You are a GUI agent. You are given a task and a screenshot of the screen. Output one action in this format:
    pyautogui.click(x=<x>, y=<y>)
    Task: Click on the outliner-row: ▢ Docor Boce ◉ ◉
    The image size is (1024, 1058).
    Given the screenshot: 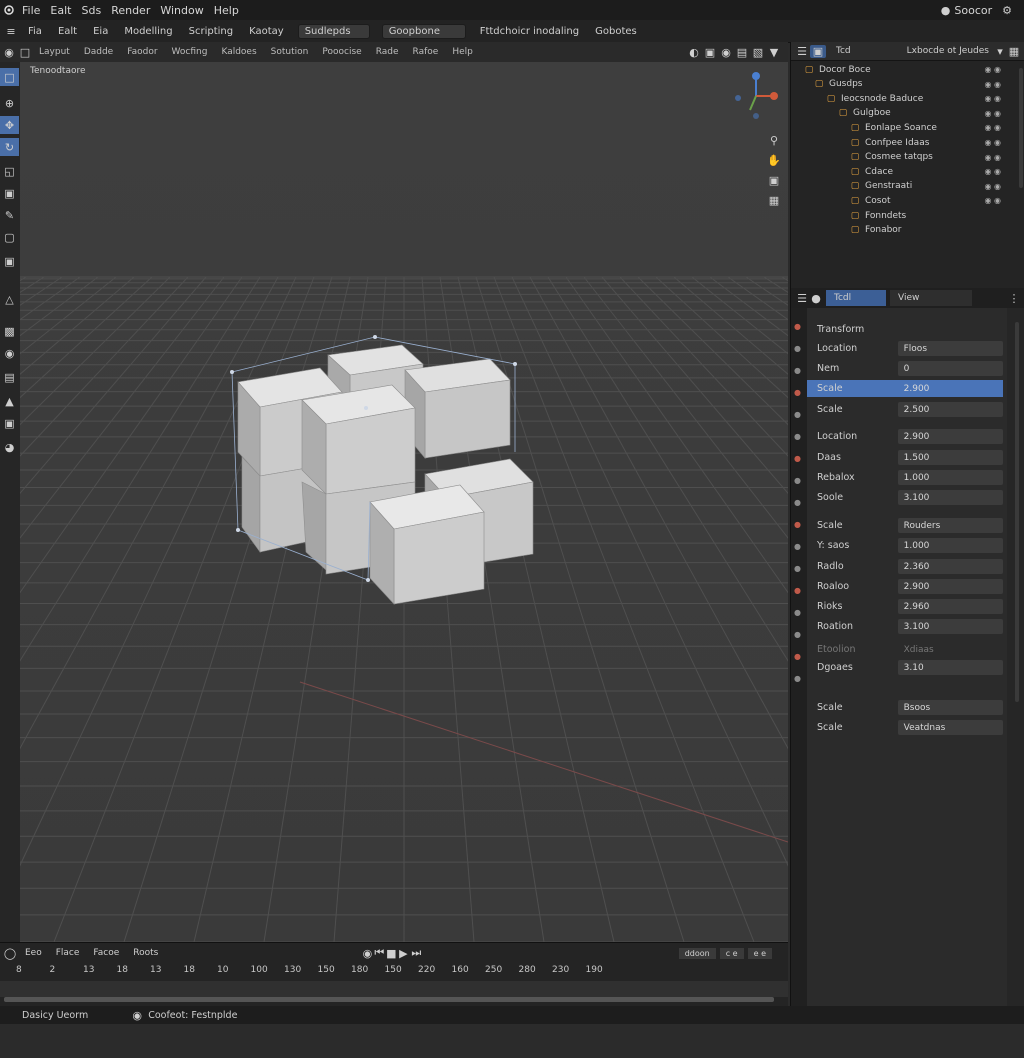 What is the action you would take?
    pyautogui.click(x=909, y=69)
    